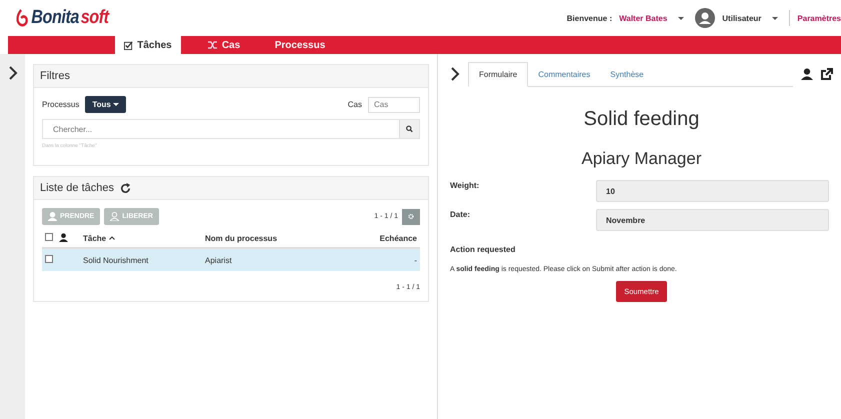 This screenshot has width=841, height=419. I want to click on nav-tab: Tâches, so click(148, 45).